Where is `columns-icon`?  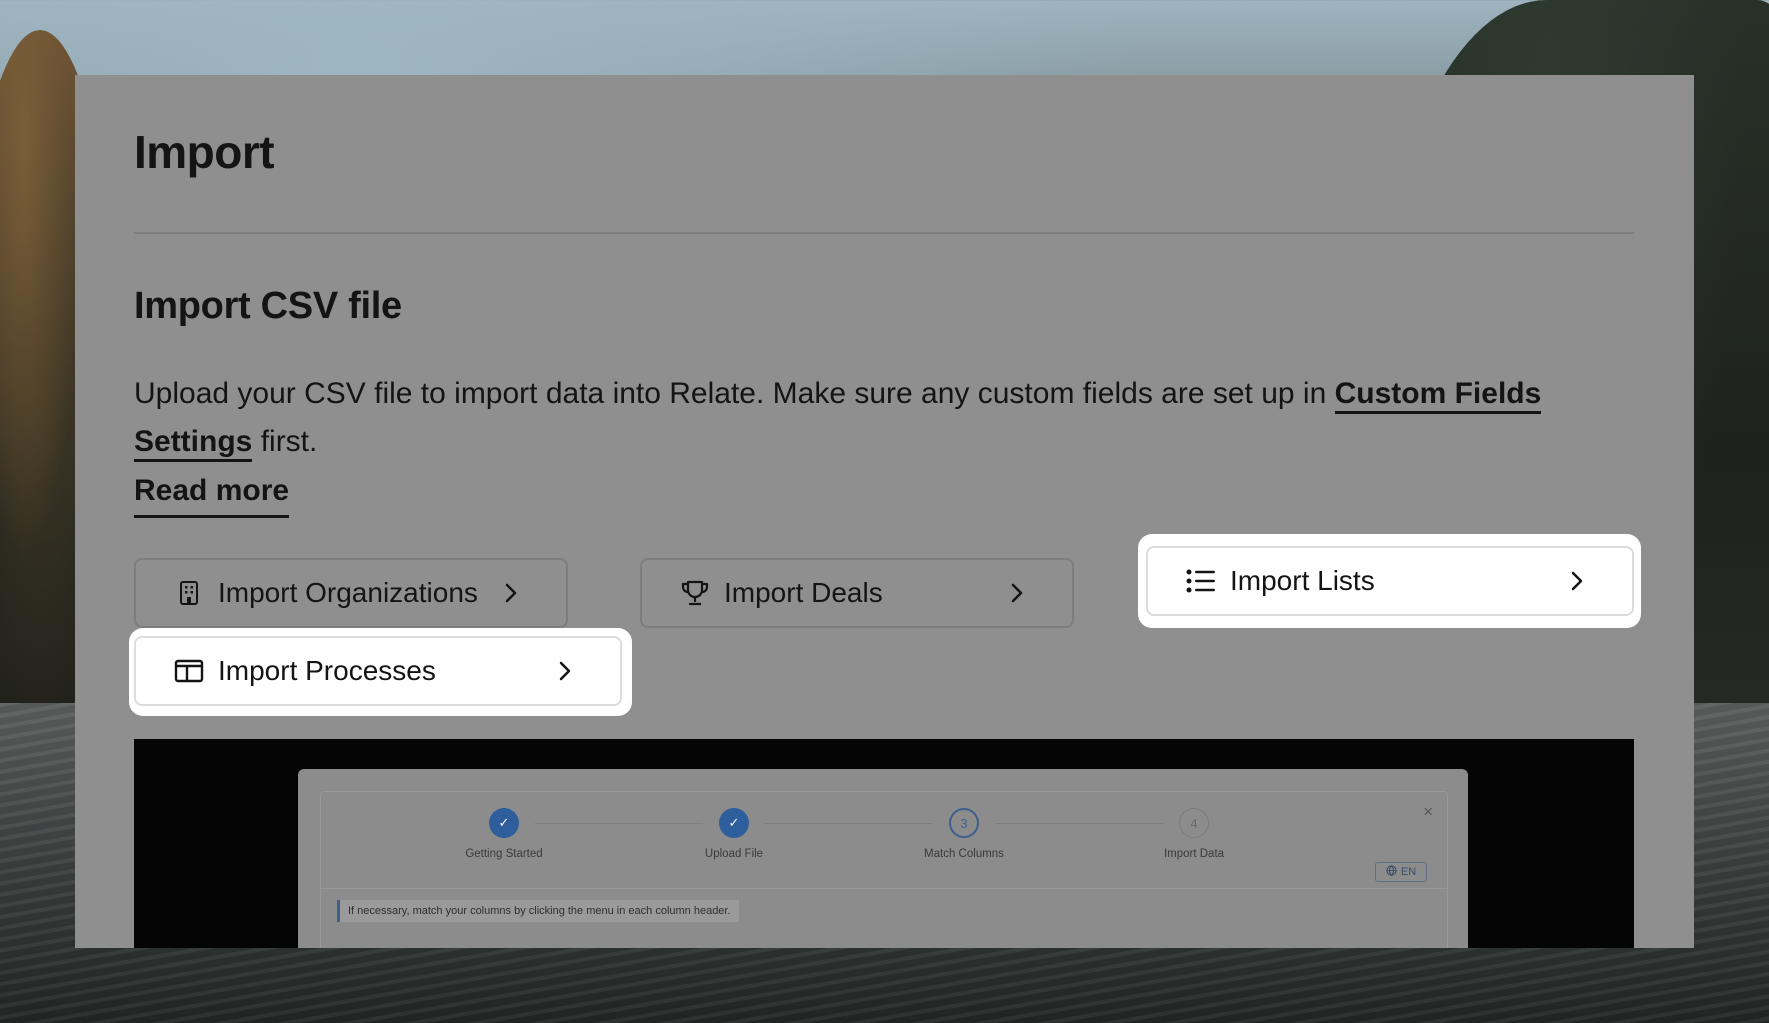 columns-icon is located at coordinates (189, 671).